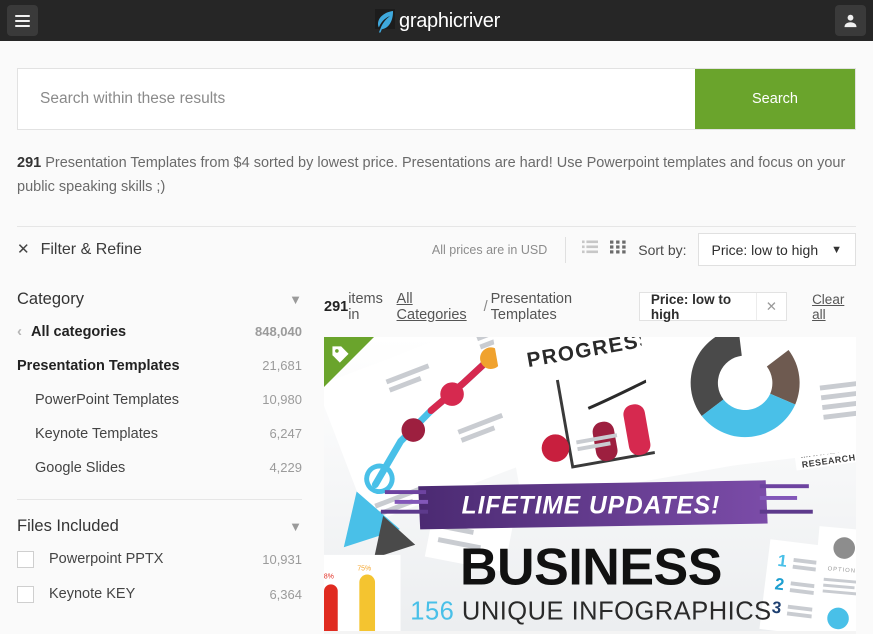  What do you see at coordinates (775, 99) in the screenshot?
I see `search-button: Search` at bounding box center [775, 99].